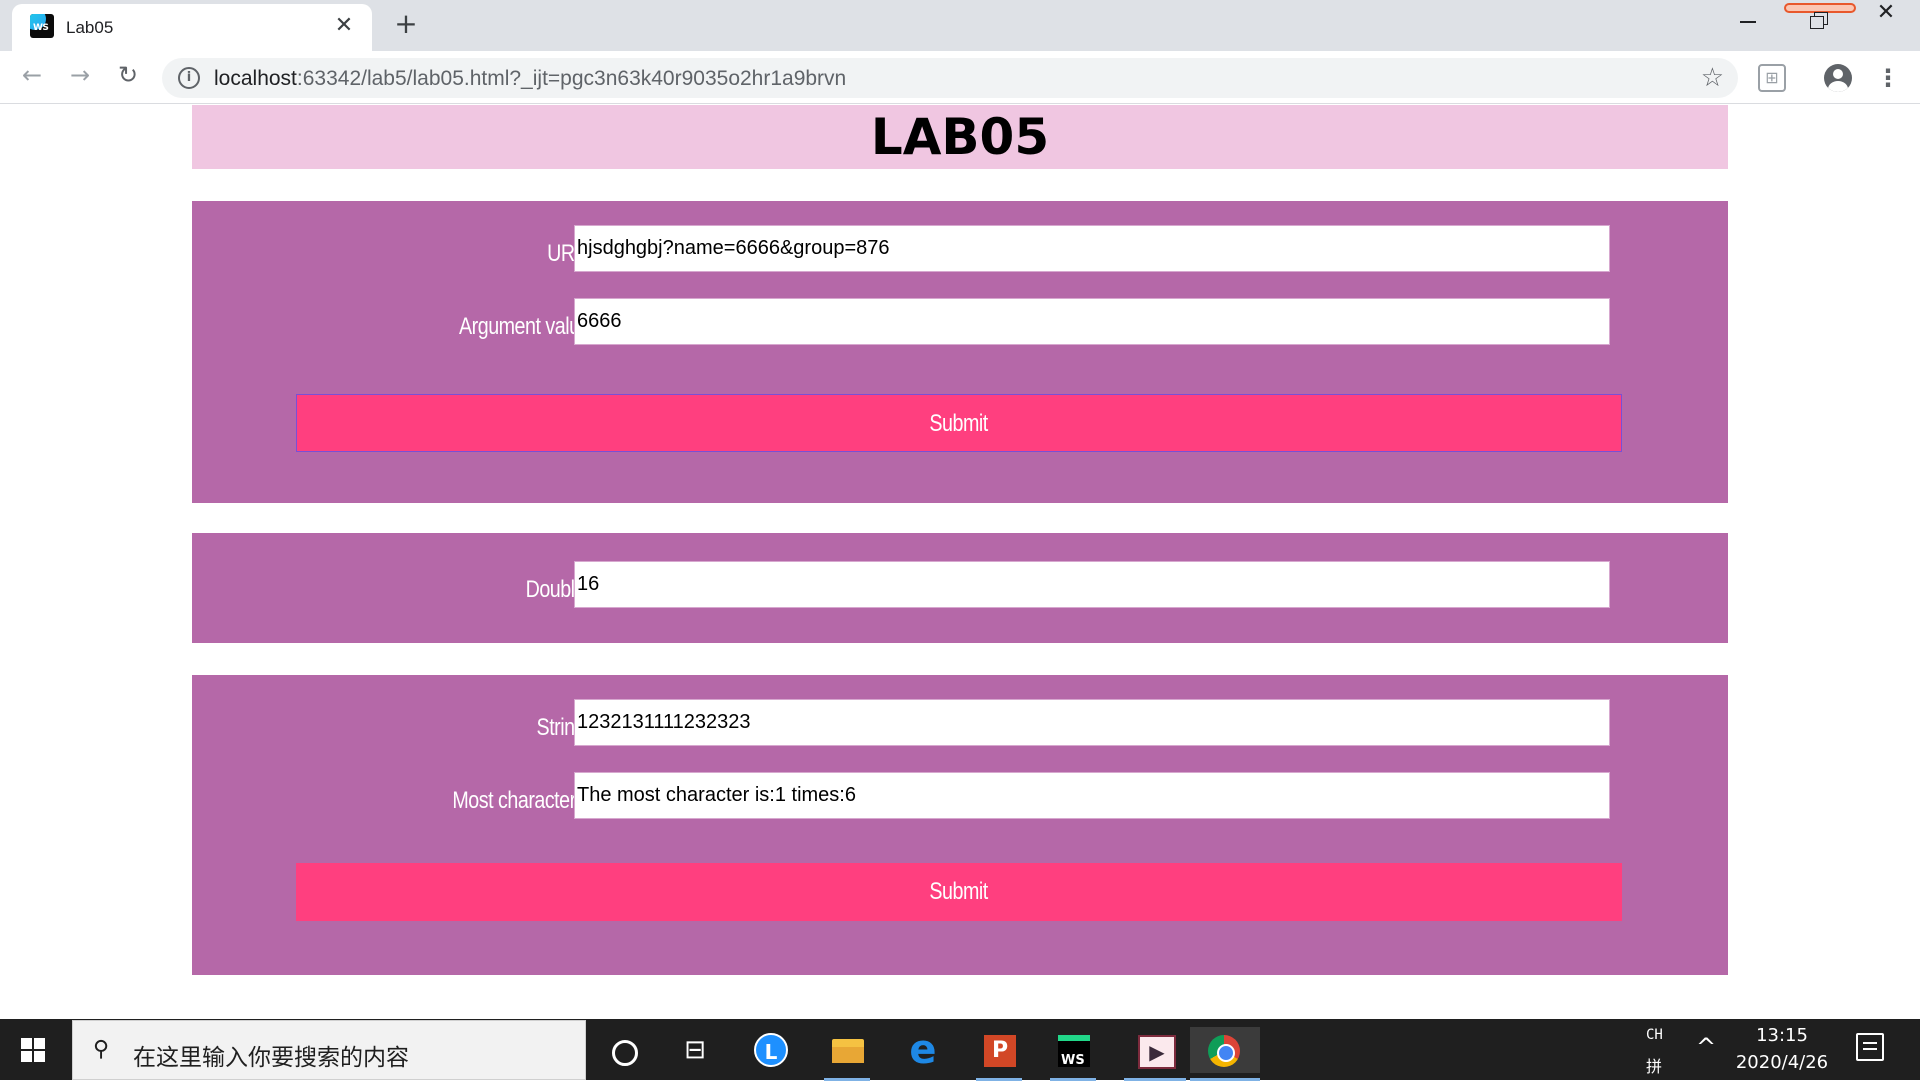 The height and width of the screenshot is (1081, 1920). I want to click on site-info-icon: i, so click(189, 78).